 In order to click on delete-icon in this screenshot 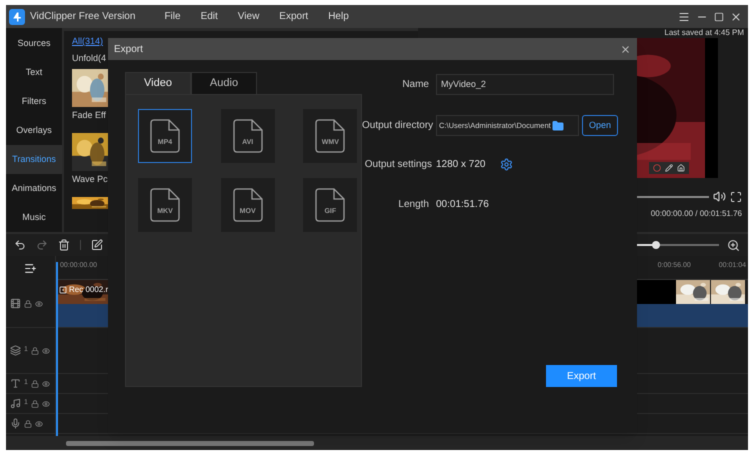, I will do `click(64, 245)`.